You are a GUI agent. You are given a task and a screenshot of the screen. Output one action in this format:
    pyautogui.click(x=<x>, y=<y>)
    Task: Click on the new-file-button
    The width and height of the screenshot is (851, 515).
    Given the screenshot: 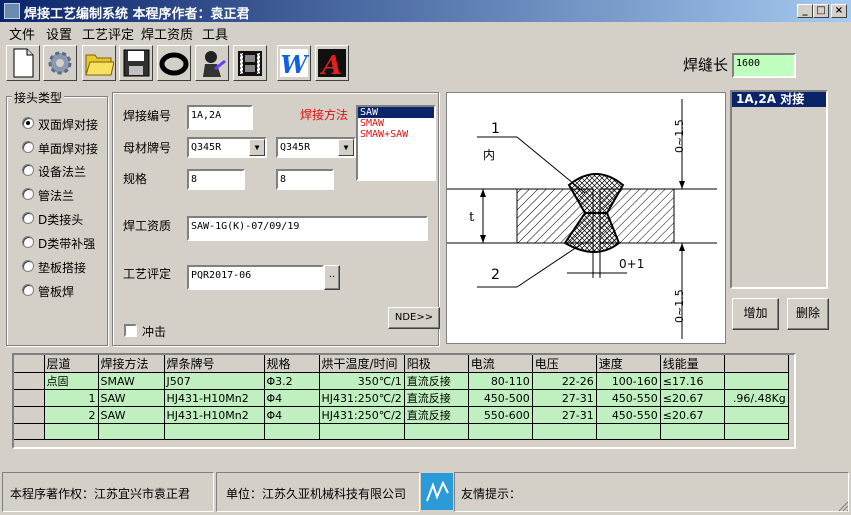 What is the action you would take?
    pyautogui.click(x=23, y=63)
    